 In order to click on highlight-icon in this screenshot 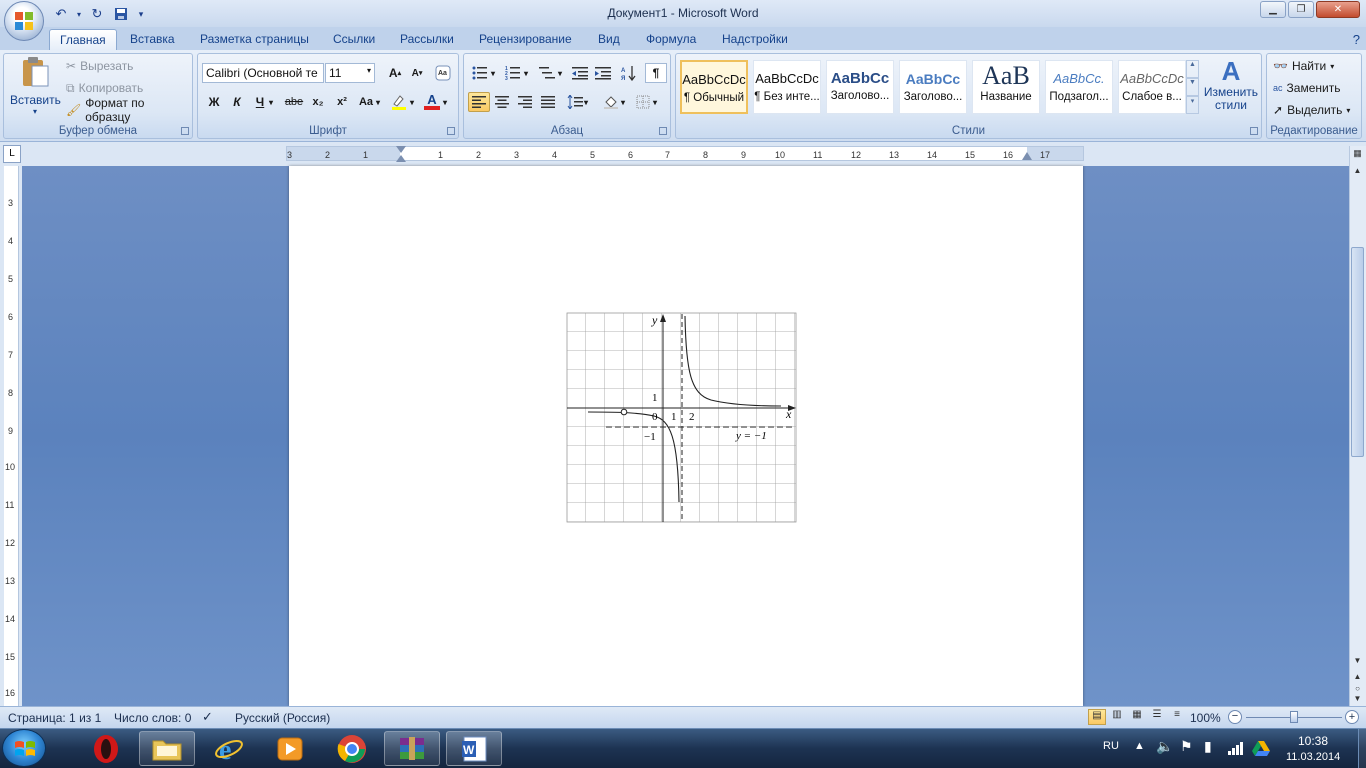, I will do `click(399, 102)`.